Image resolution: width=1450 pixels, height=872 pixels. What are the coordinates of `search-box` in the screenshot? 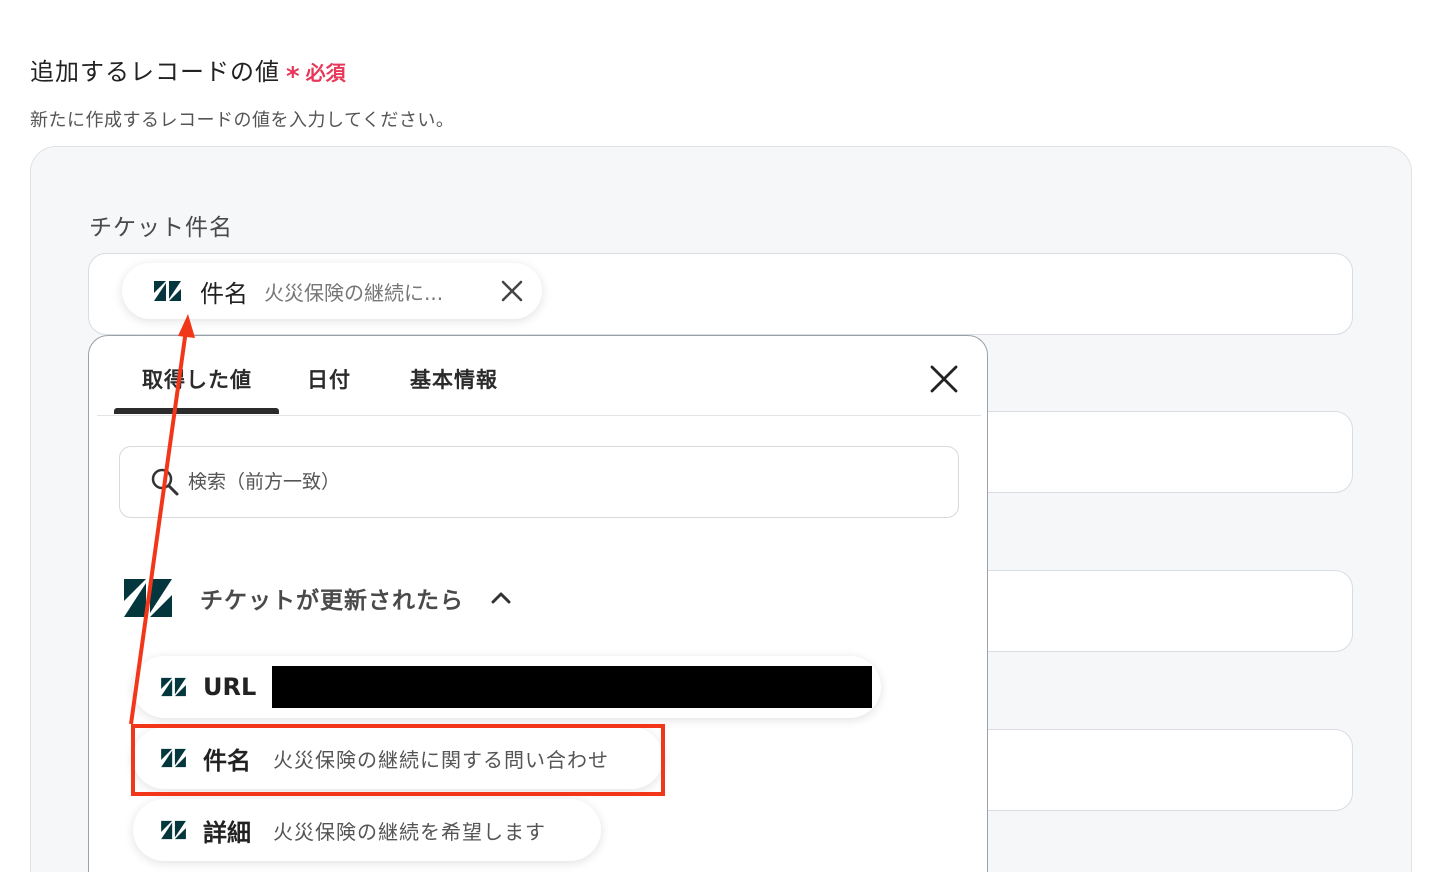 It's located at (539, 482).